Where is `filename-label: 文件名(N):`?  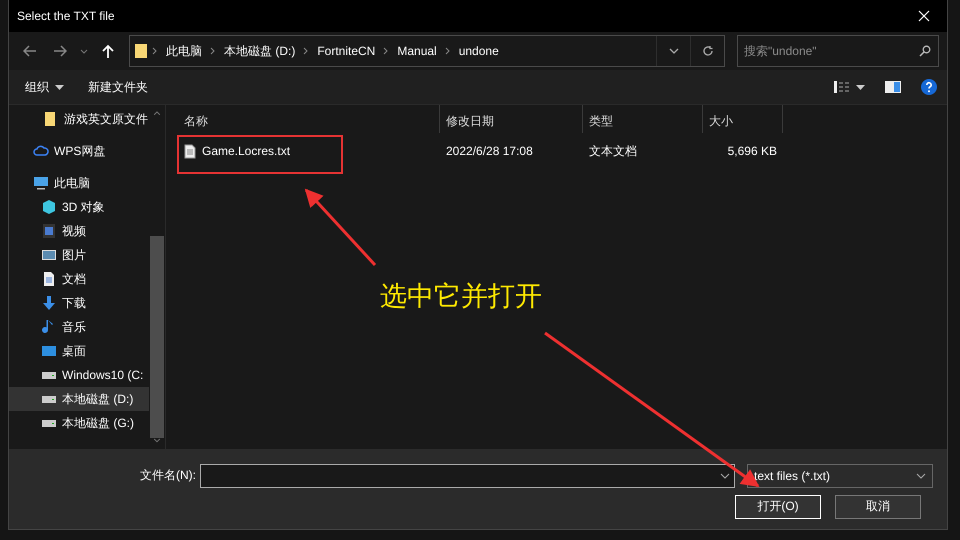 filename-label: 文件名(N): is located at coordinates (168, 475).